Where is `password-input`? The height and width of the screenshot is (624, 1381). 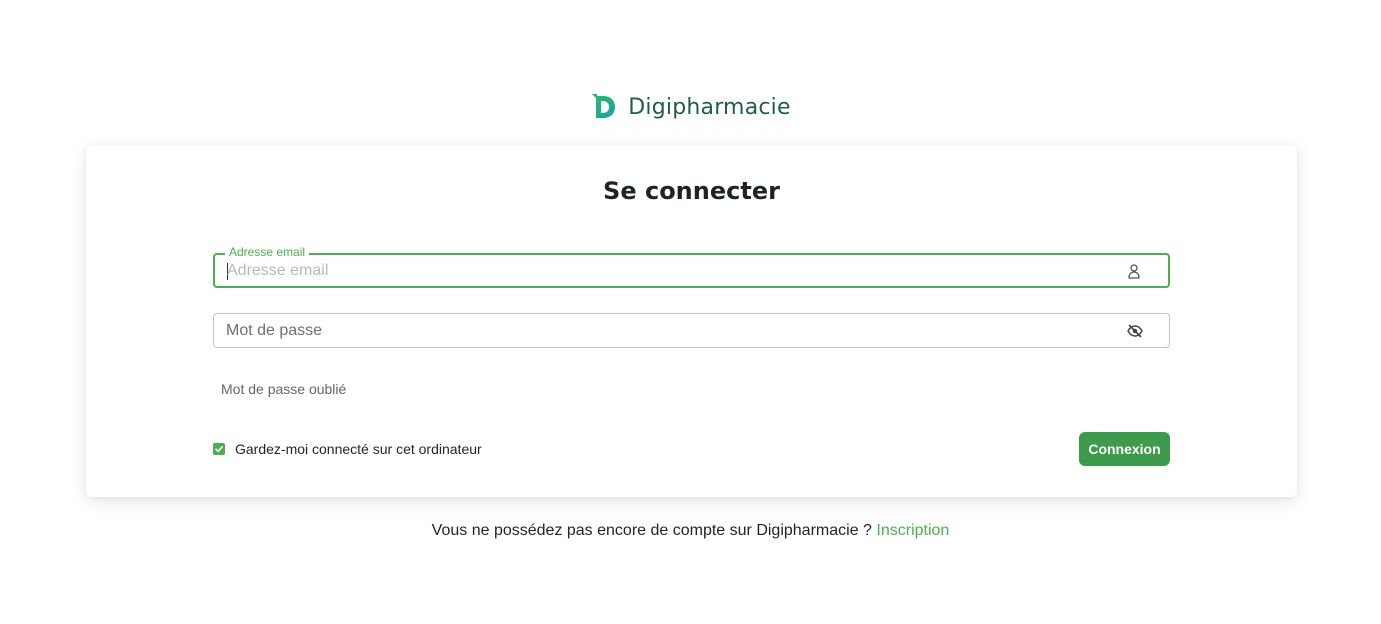 password-input is located at coordinates (666, 330).